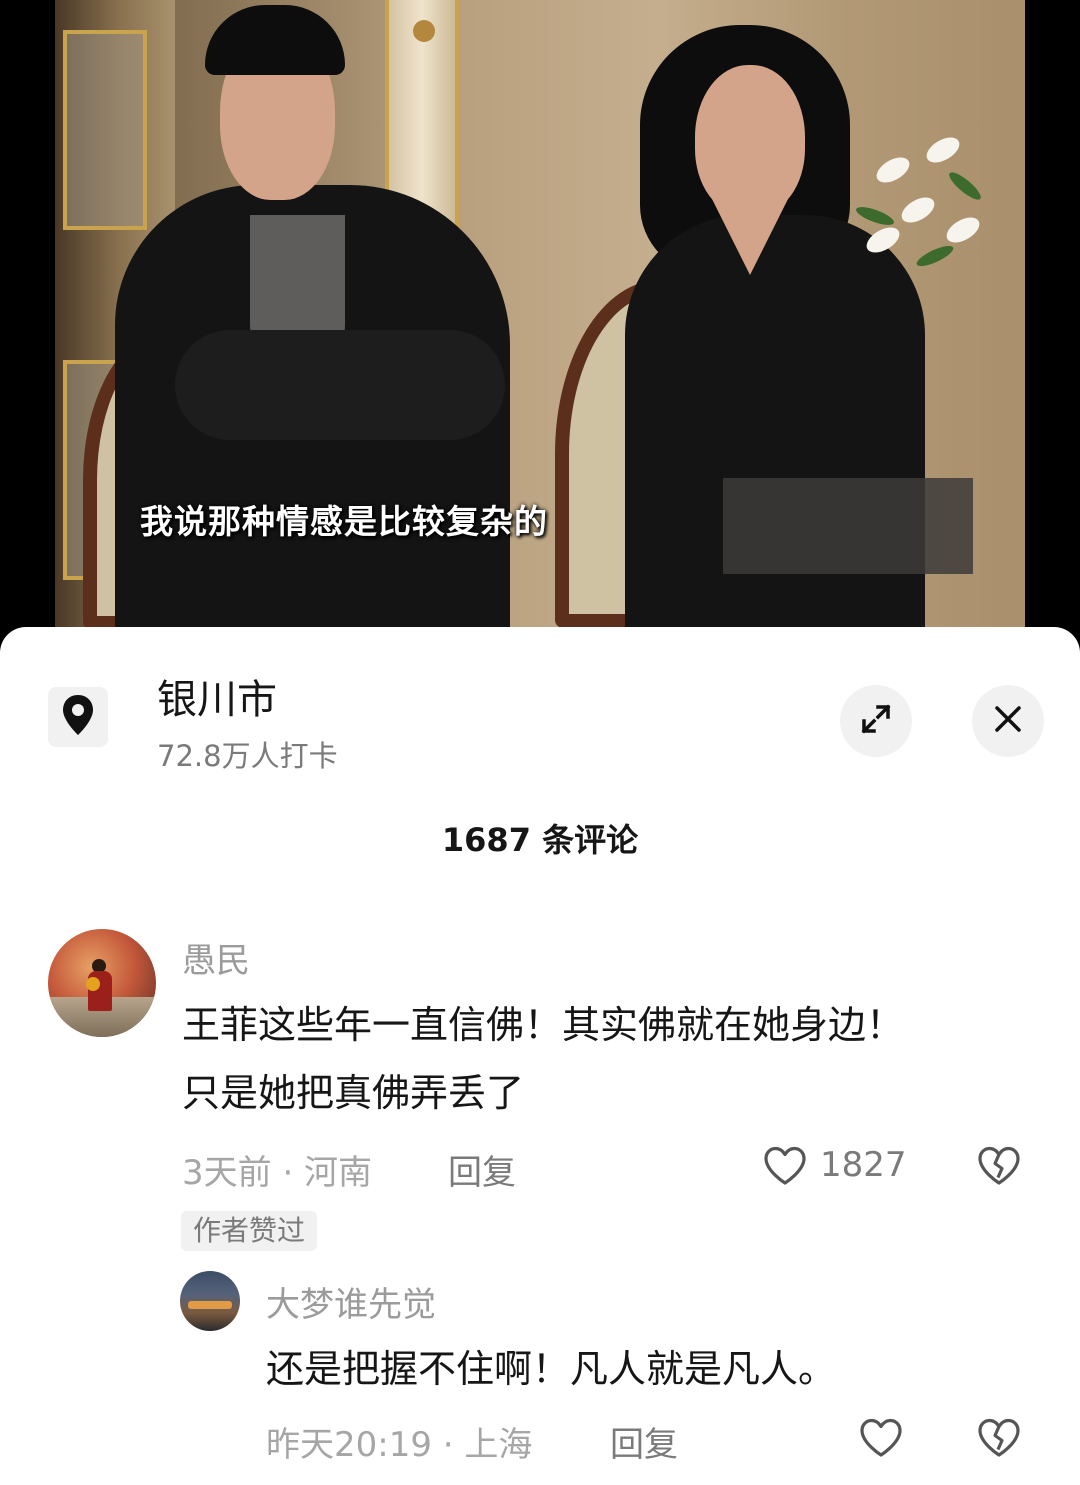  Describe the element at coordinates (247, 756) in the screenshot. I see `location-checkins: 72.8万人打卡` at that location.